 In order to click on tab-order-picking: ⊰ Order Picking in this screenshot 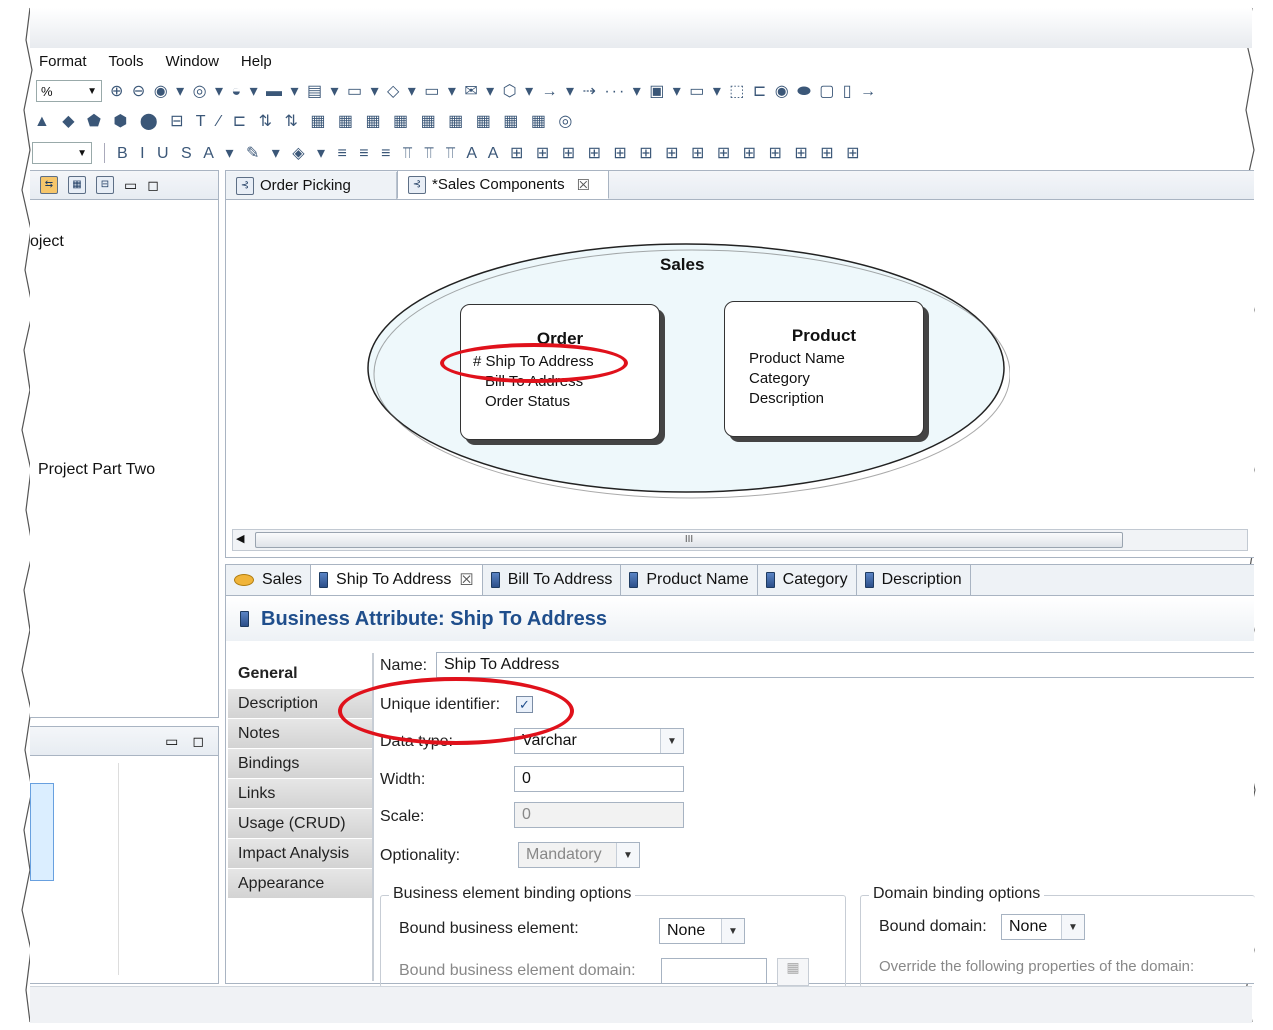, I will do `click(311, 185)`.